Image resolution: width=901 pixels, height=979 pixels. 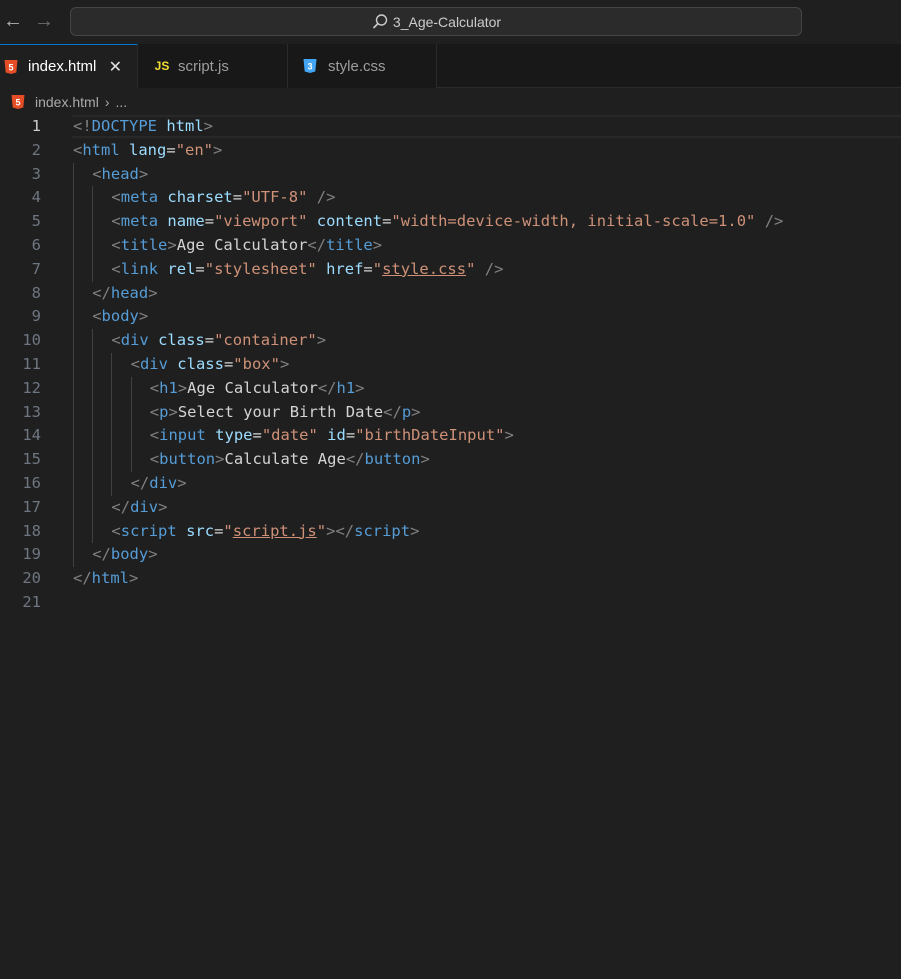 I want to click on code-line: 16 </div>, so click(x=450, y=484).